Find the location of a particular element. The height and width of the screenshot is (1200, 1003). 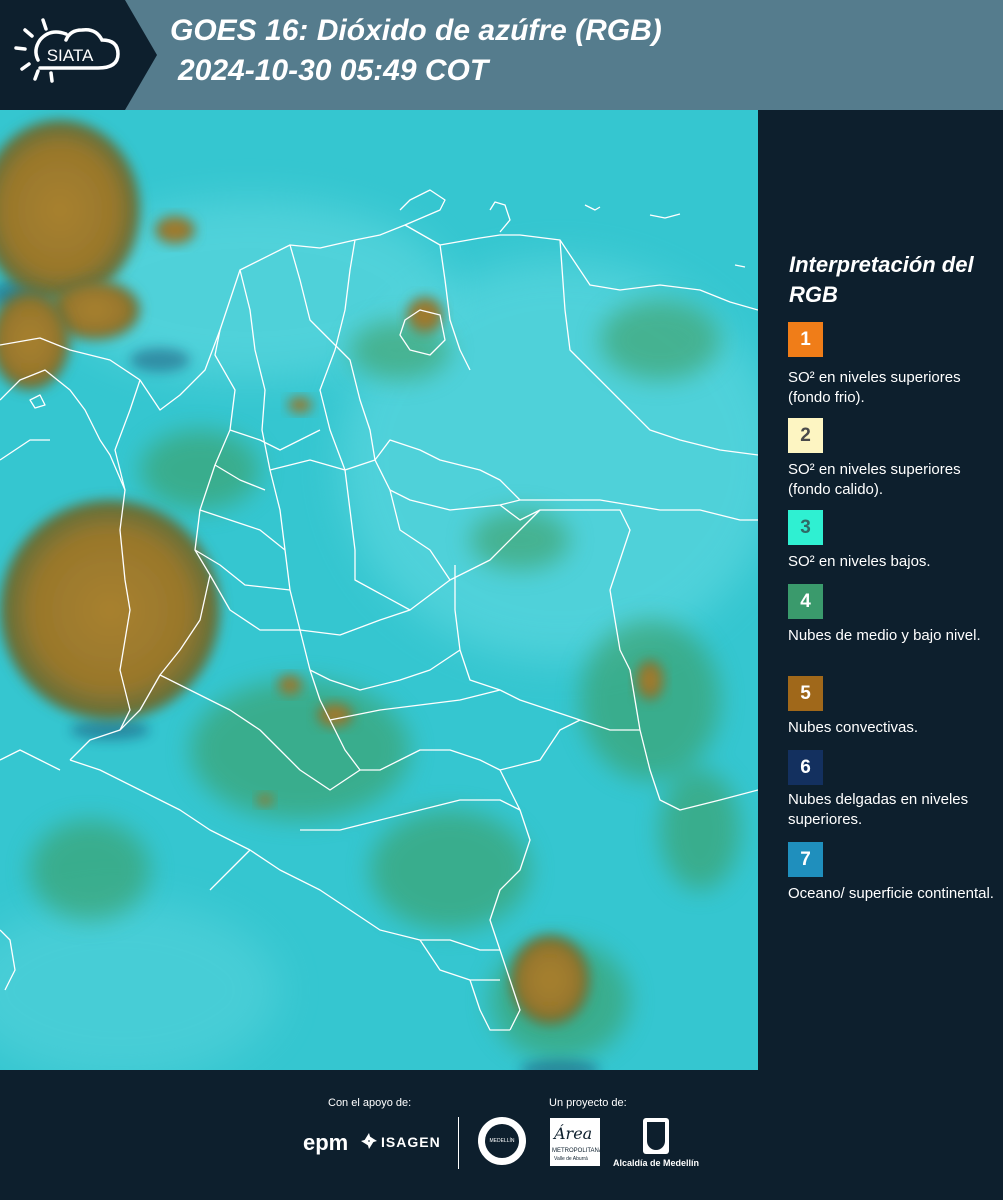

medellin-seal-logo: MEDELLÍN is located at coordinates (502, 1141).